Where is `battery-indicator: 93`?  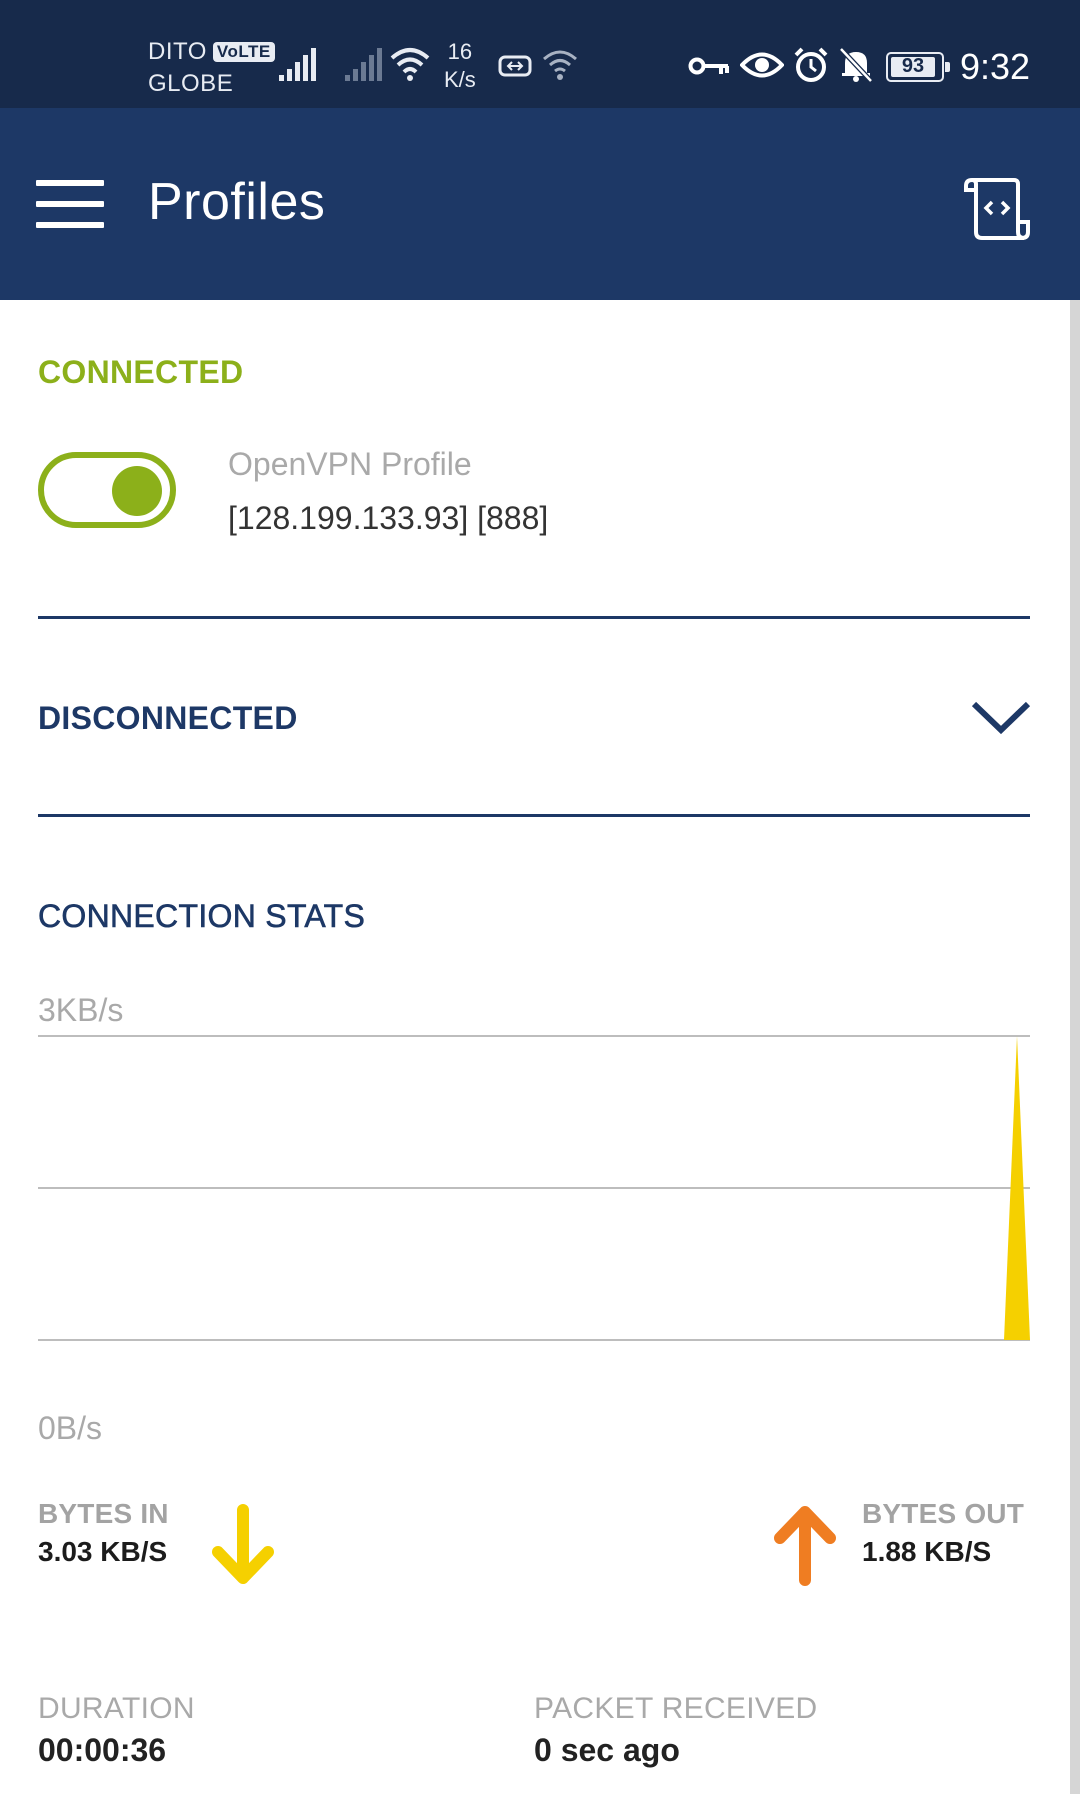
battery-indicator: 93 is located at coordinates (918, 67).